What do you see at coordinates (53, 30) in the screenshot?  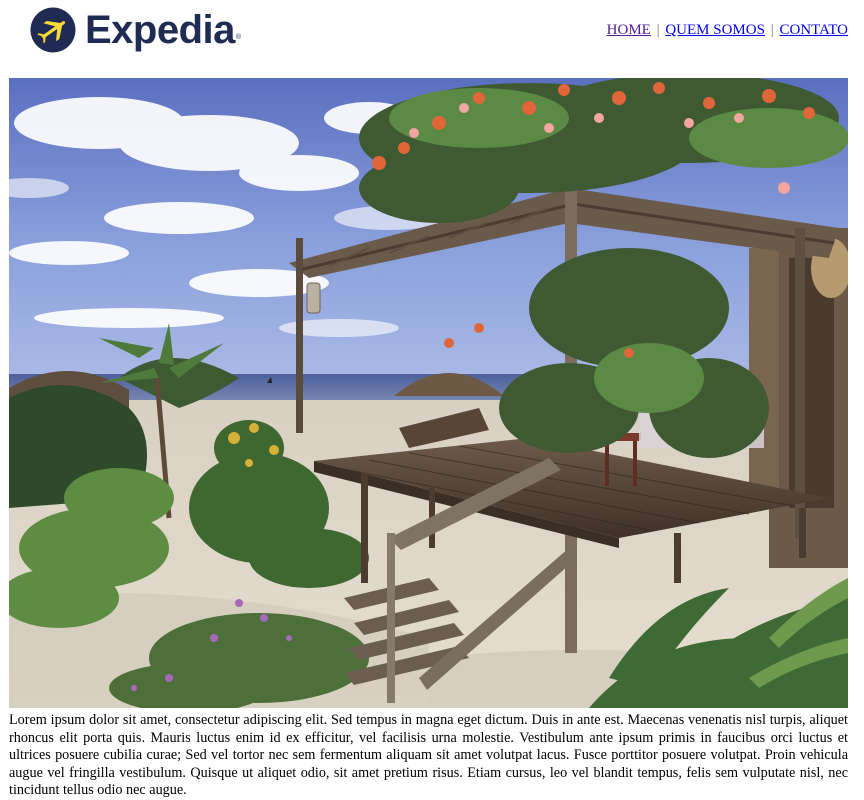 I see `airplane-logo-icon` at bounding box center [53, 30].